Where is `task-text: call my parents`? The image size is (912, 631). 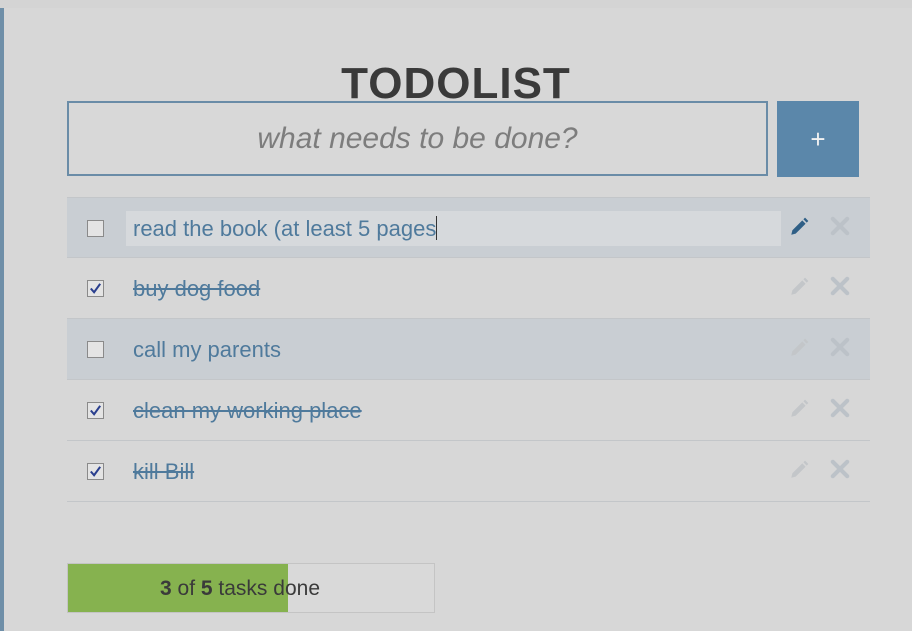 task-text: call my parents is located at coordinates (207, 350).